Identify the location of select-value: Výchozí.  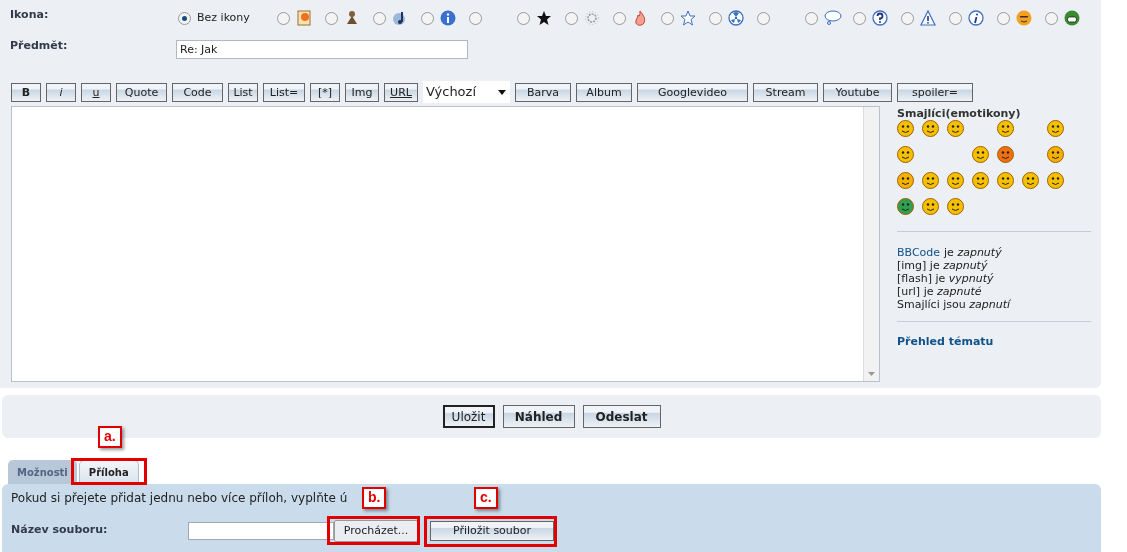
(451, 92).